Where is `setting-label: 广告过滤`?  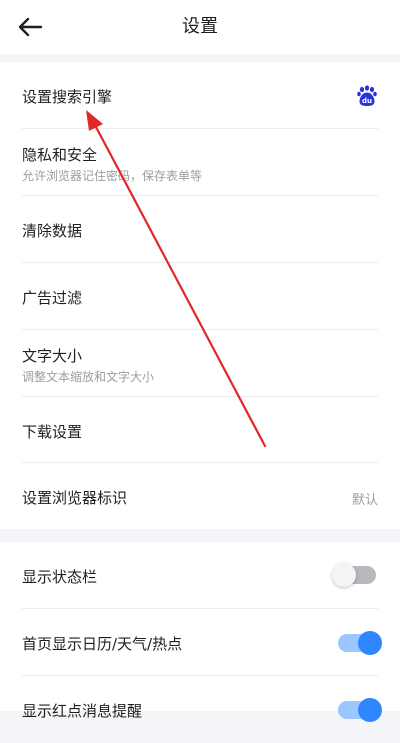
setting-label: 广告过滤 is located at coordinates (52, 298).